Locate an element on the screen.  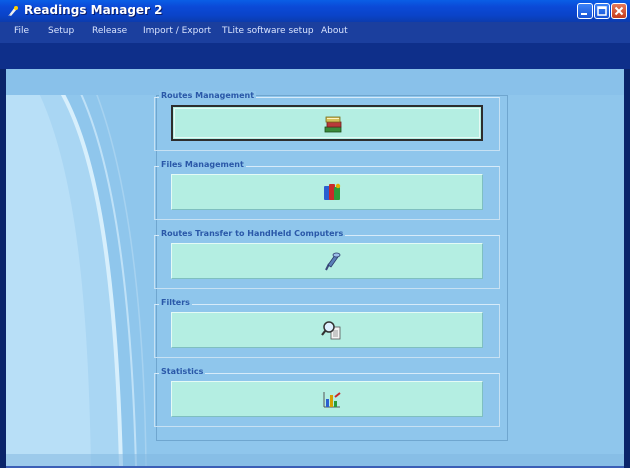
group-label: Statistics is located at coordinates (182, 371).